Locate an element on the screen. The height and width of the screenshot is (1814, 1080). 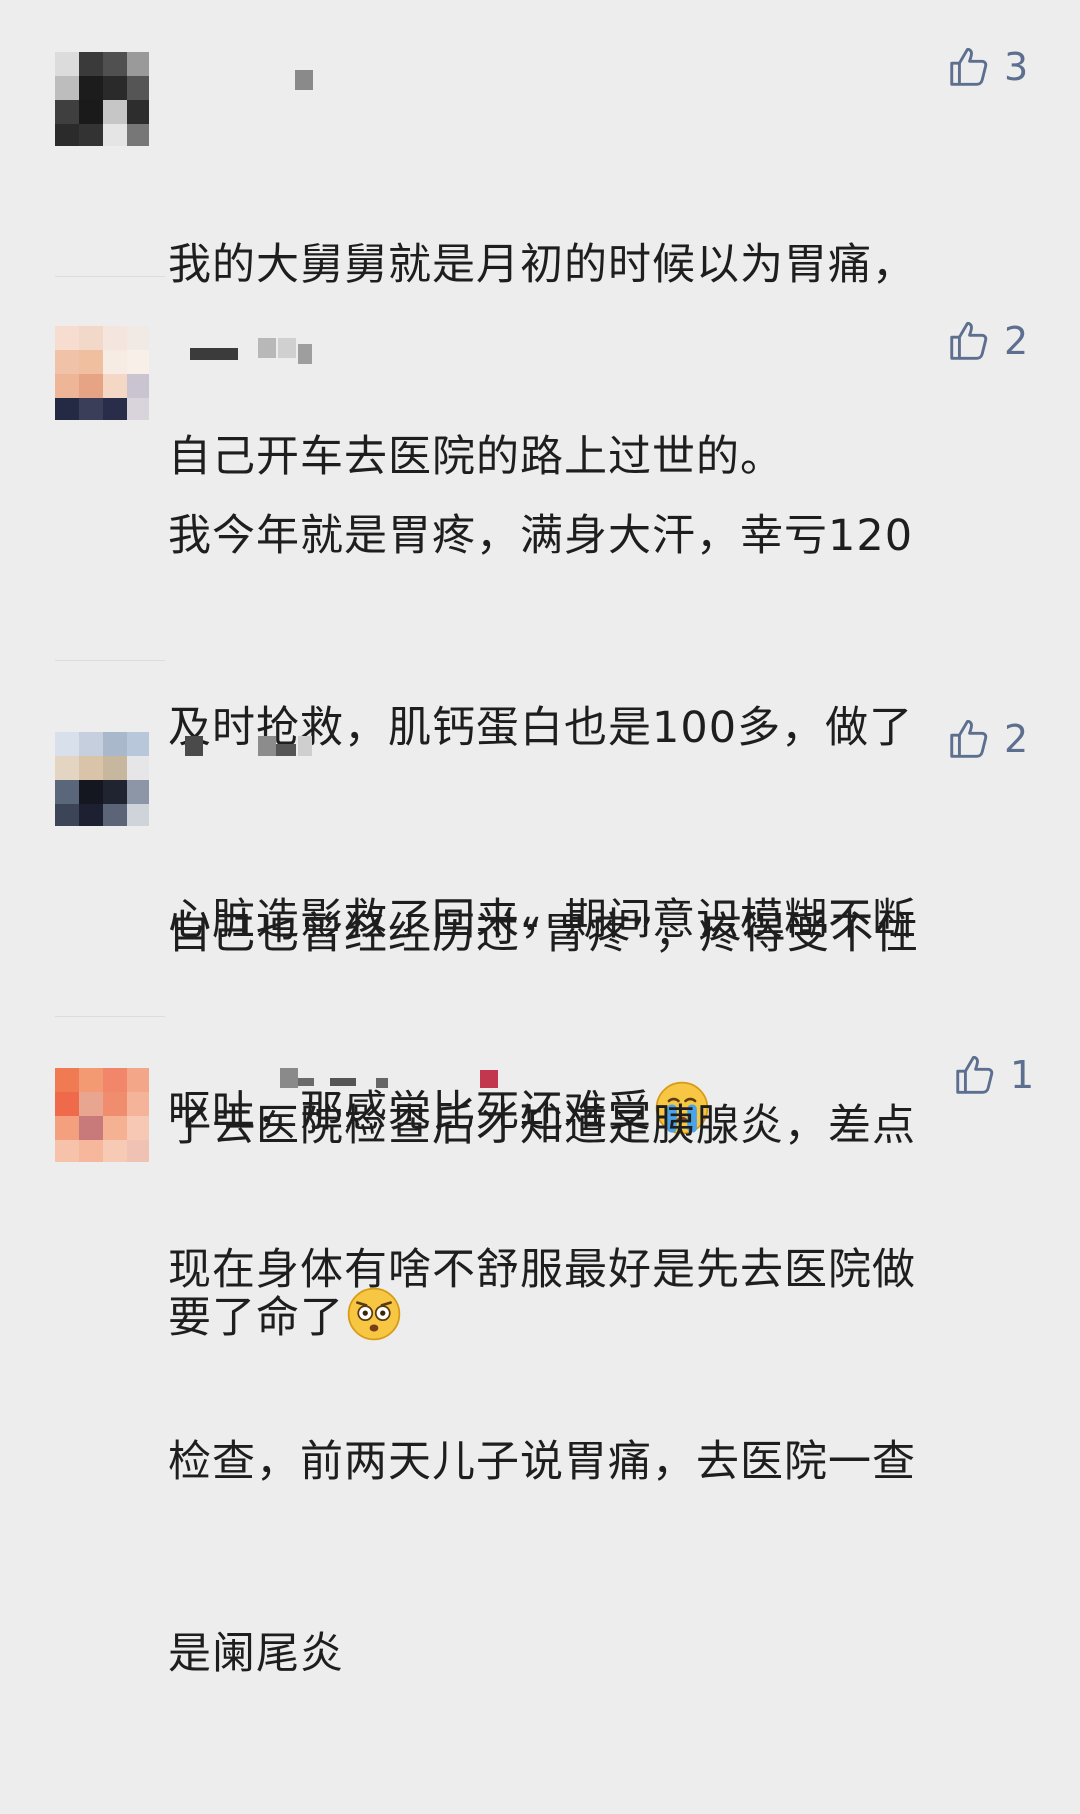
comment-line: 自己也曾经经历过“胃疼”，疼得受不住 is located at coordinates (543, 934).